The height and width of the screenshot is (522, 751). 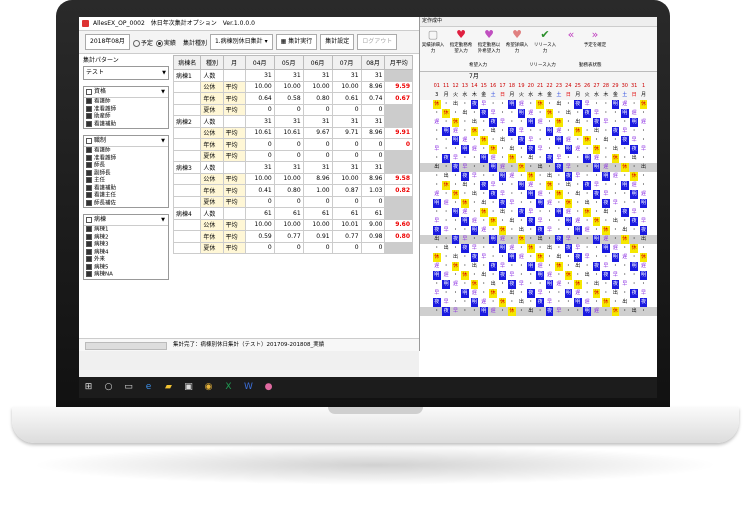 What do you see at coordinates (559, 95) in the screenshot?
I see `schedule-cell: 土` at bounding box center [559, 95].